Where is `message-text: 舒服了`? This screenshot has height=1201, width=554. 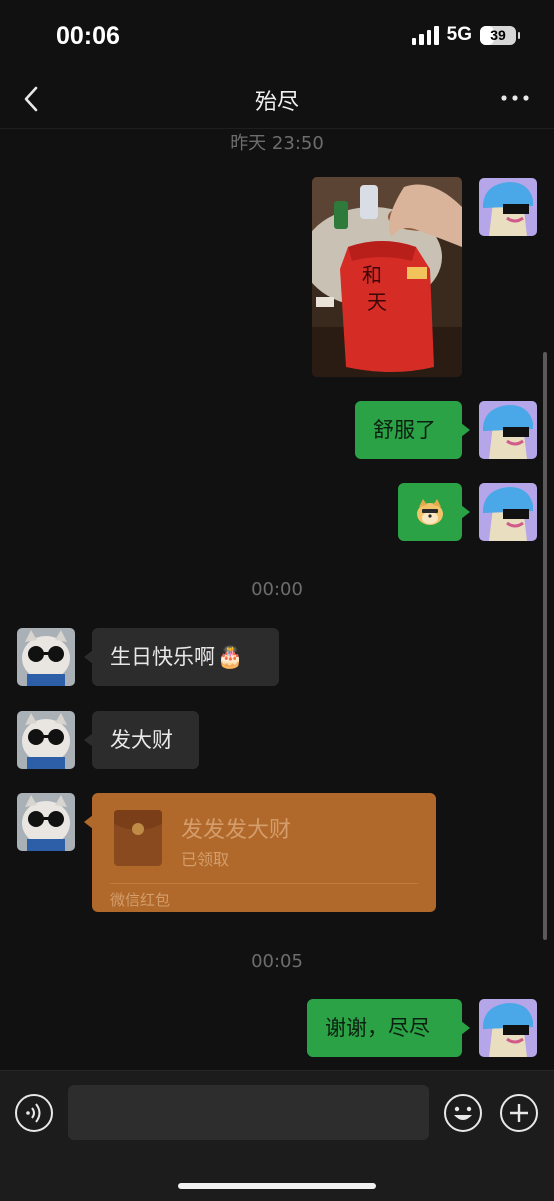 message-text: 舒服了 is located at coordinates (404, 429).